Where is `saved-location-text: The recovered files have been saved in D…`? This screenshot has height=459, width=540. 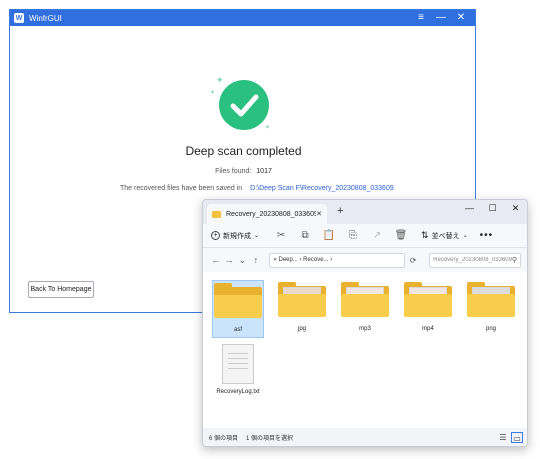
saved-location-text: The recovered files have been saved in D… is located at coordinates (257, 188).